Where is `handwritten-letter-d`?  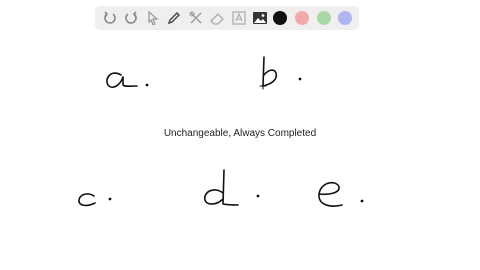 handwritten-letter-d is located at coordinates (232, 187).